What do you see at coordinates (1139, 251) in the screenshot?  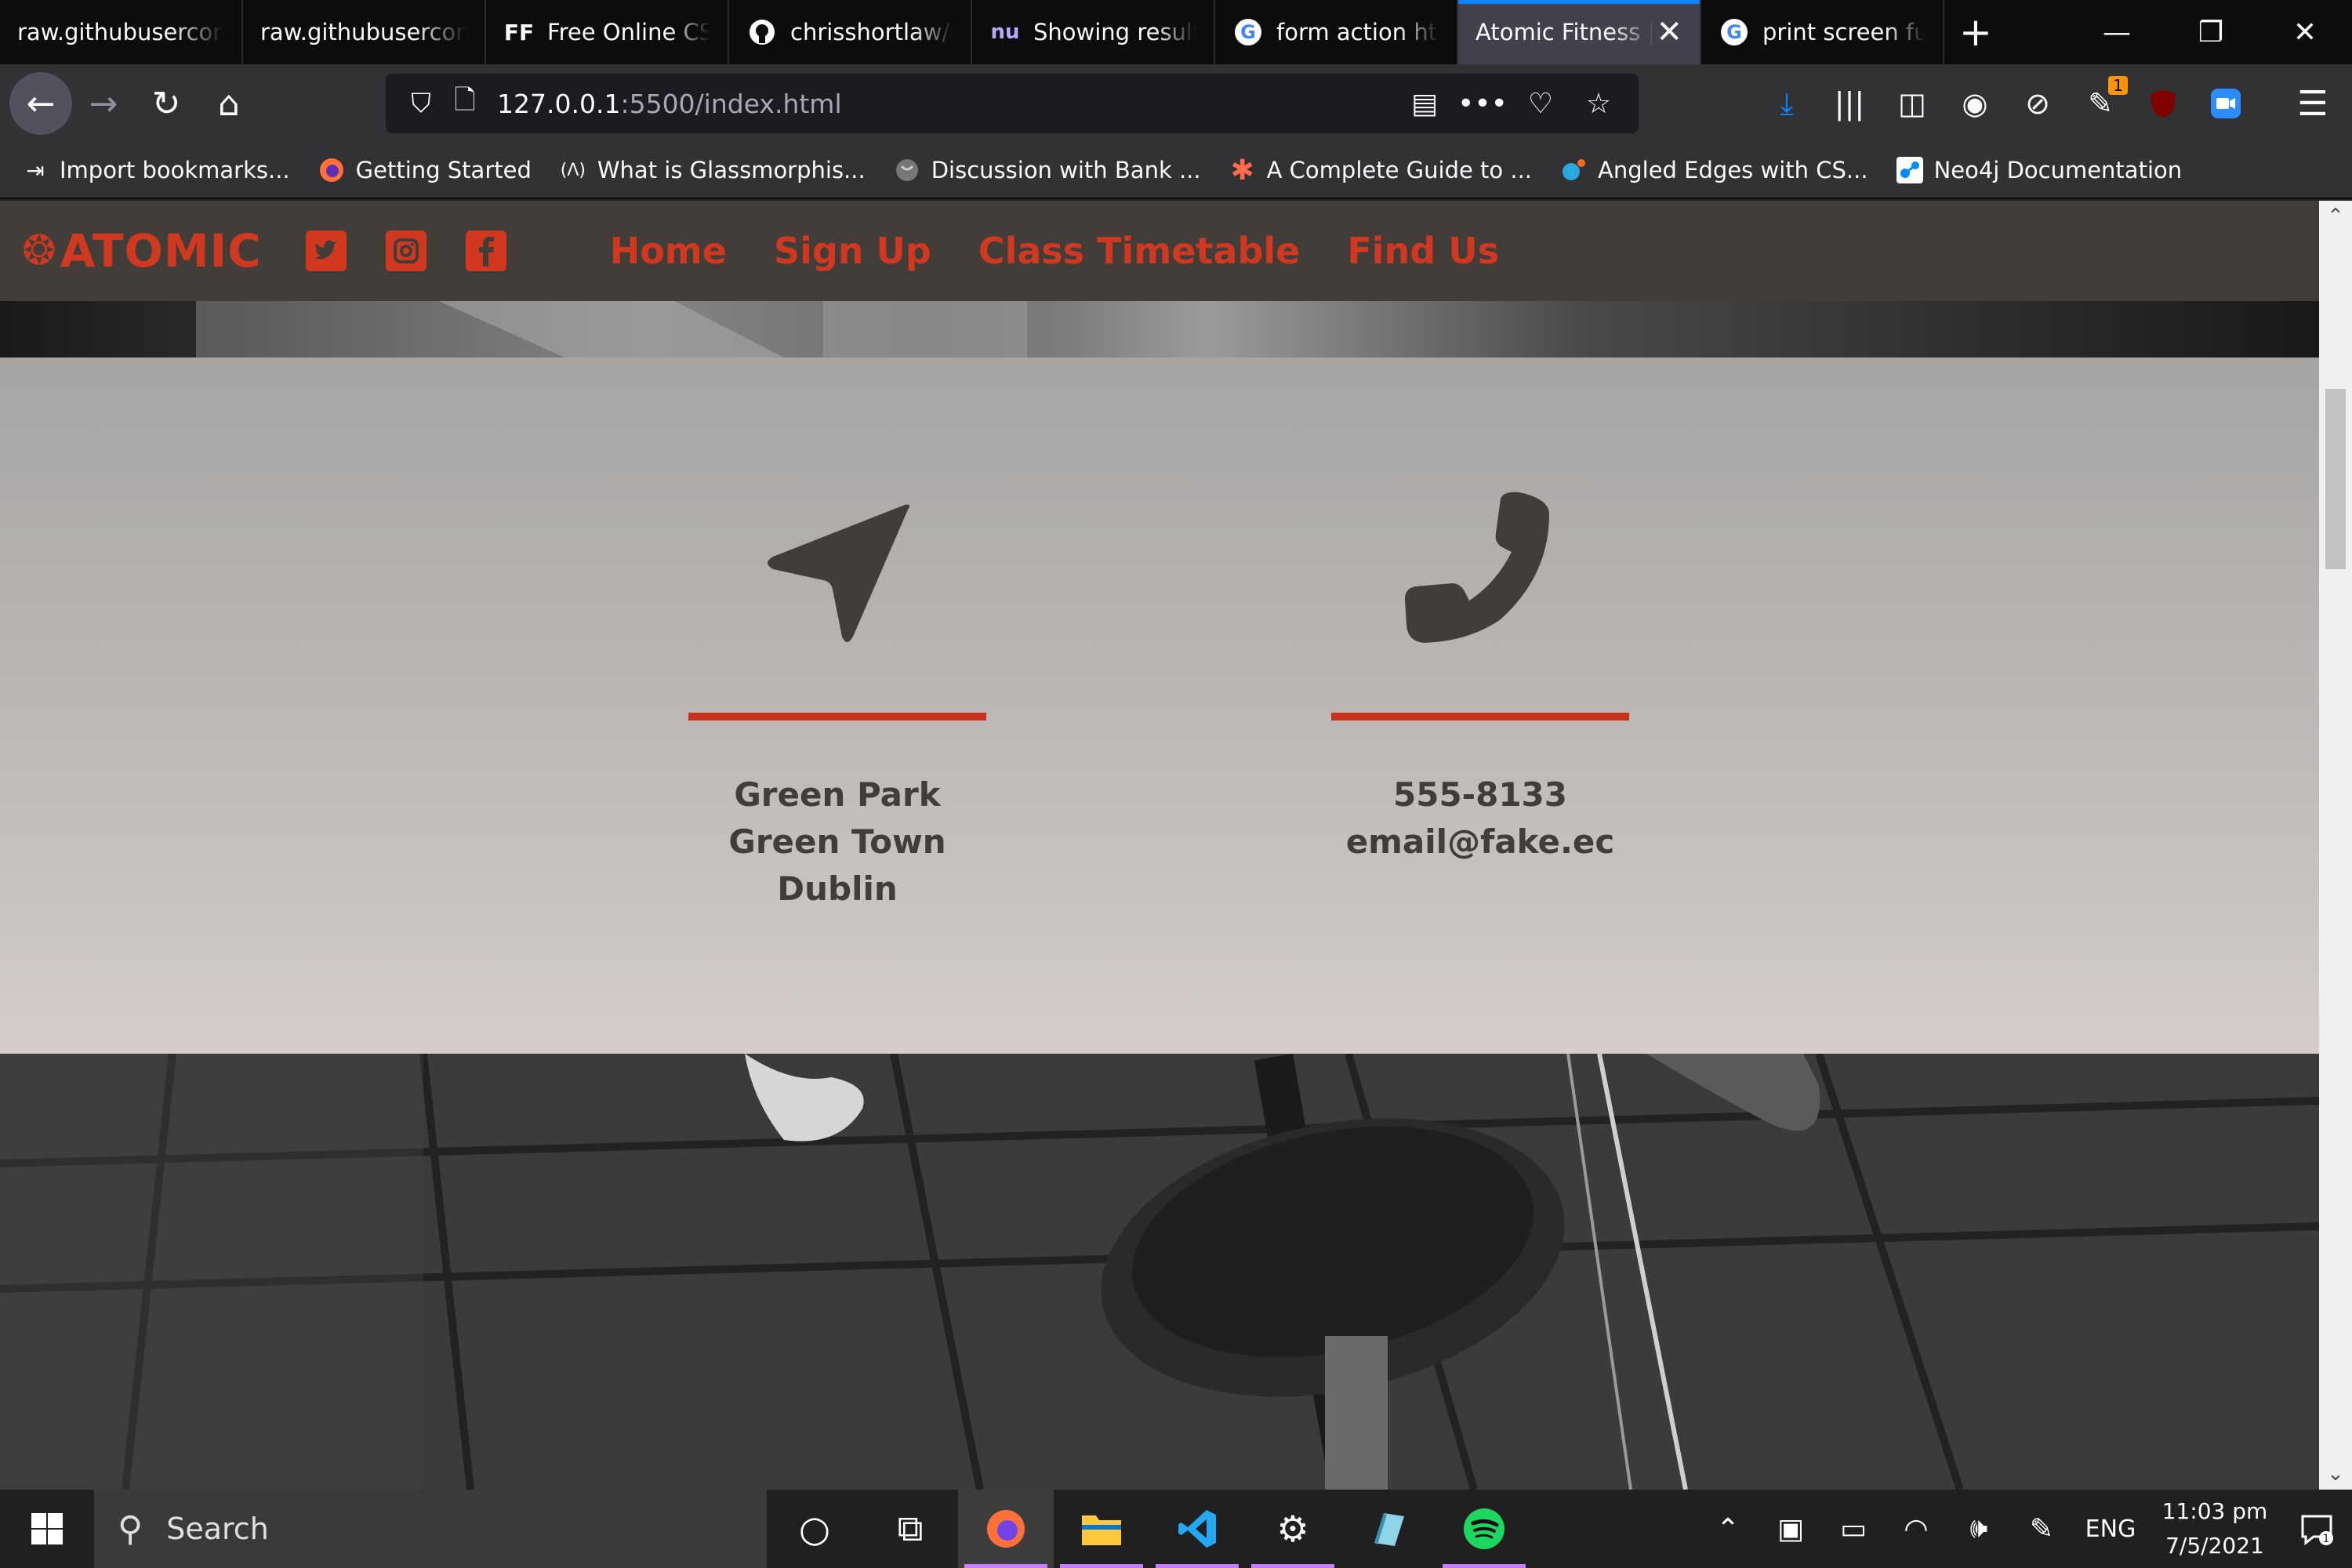 I see `nav-link-class-timetable: Class Timetable` at bounding box center [1139, 251].